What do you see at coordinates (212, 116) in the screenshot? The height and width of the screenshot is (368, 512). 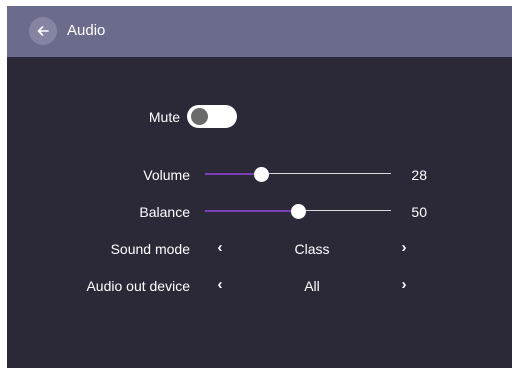 I see `mute-toggle` at bounding box center [212, 116].